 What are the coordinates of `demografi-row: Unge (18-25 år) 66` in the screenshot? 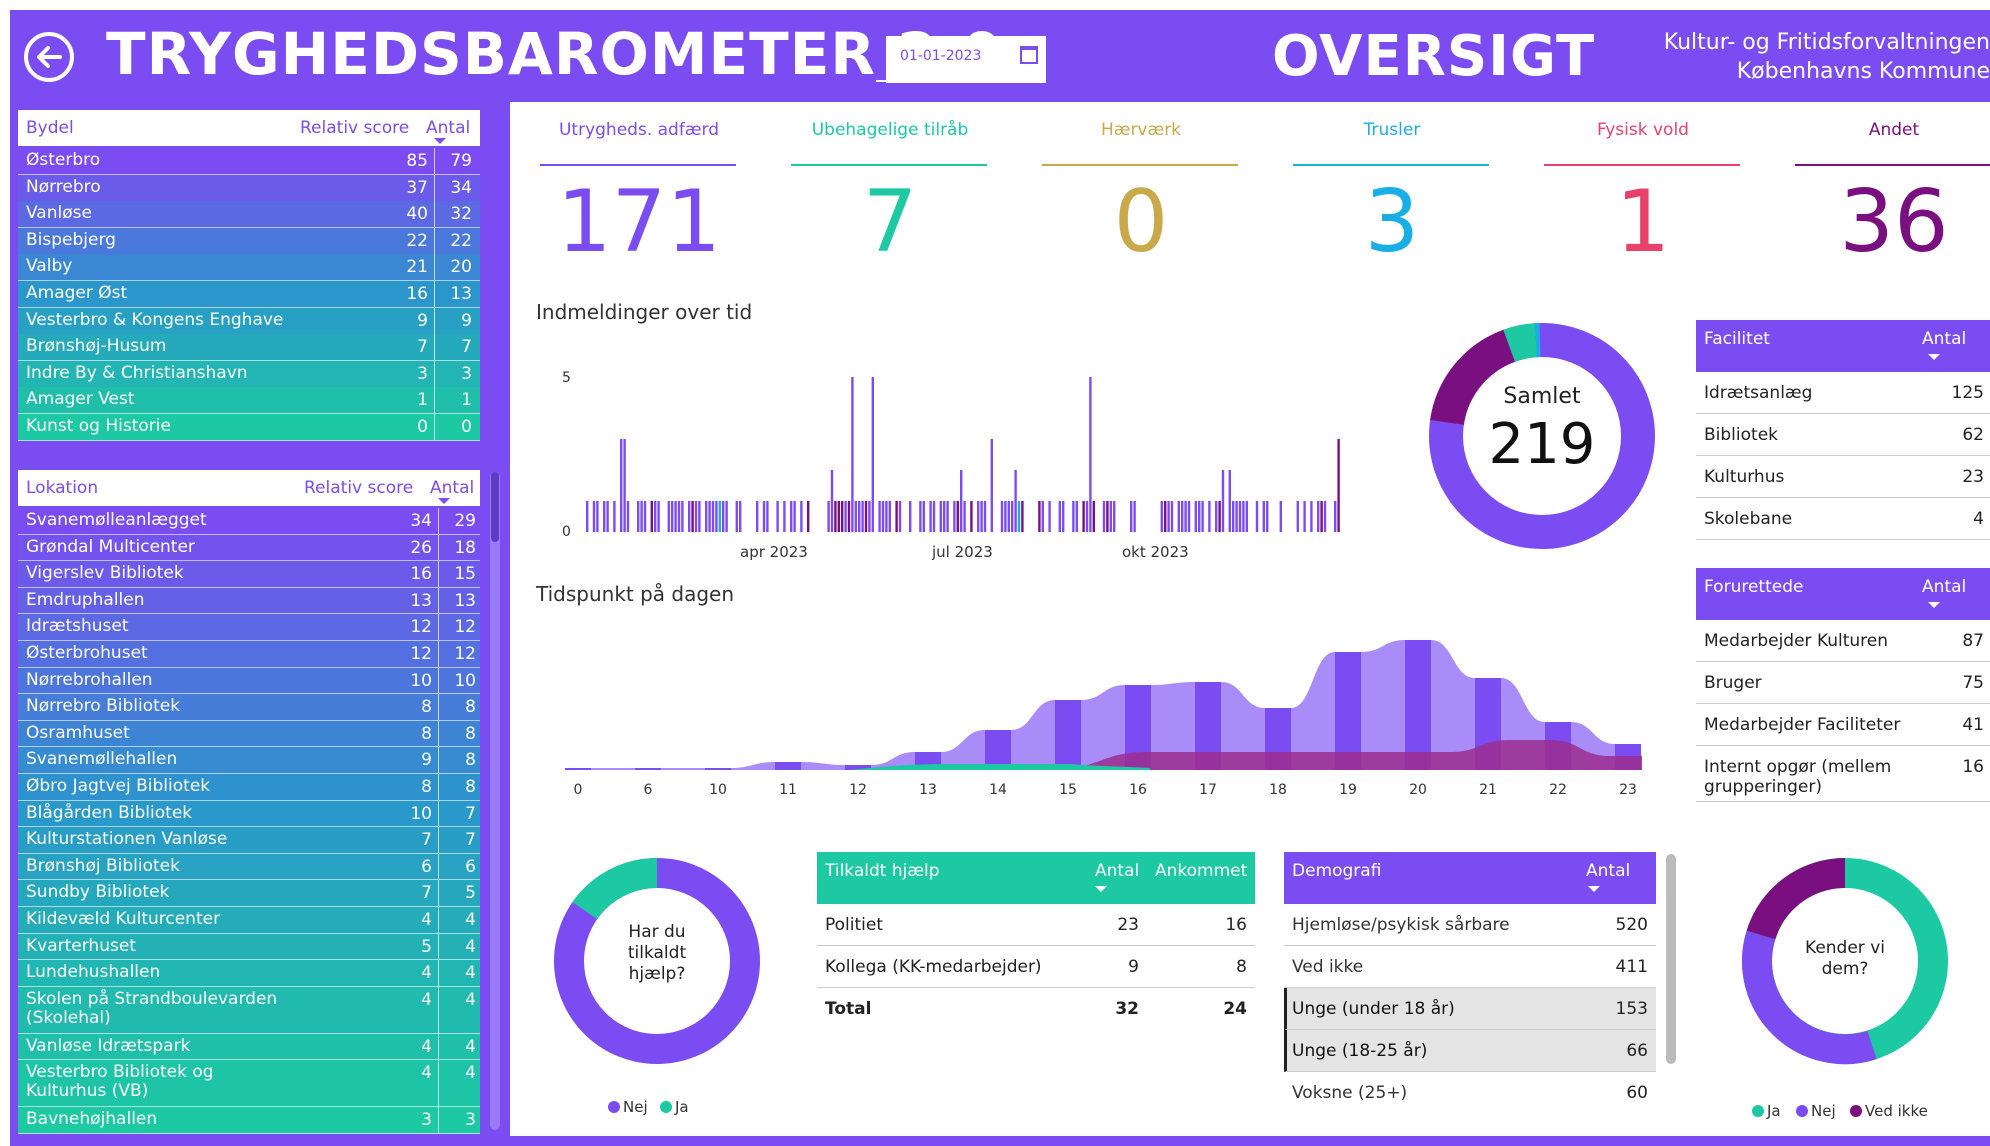 It's located at (1470, 1051).